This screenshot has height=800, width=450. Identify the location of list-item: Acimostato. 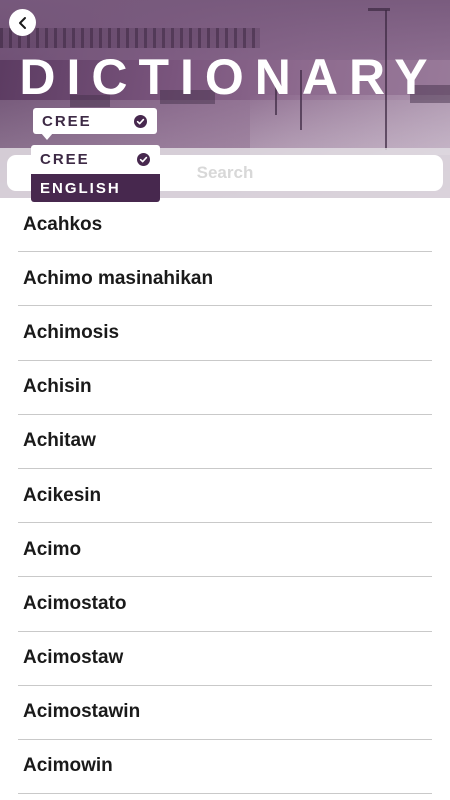
(225, 604).